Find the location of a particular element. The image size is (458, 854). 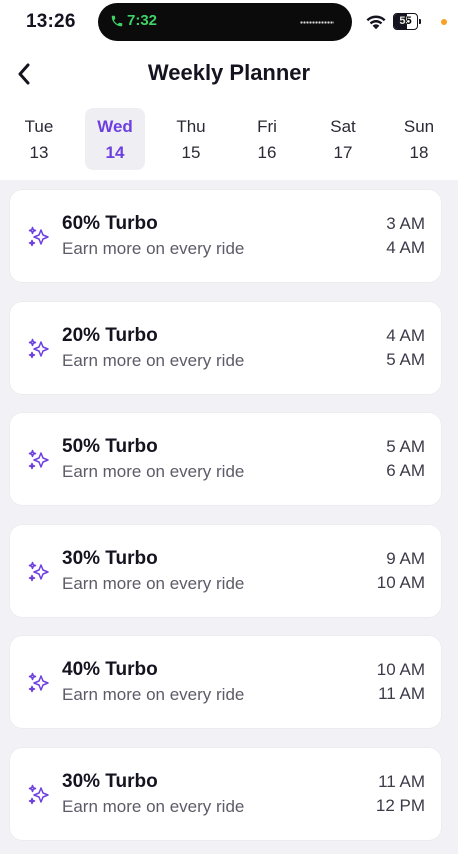

privacy-indicator-dot is located at coordinates (444, 22).